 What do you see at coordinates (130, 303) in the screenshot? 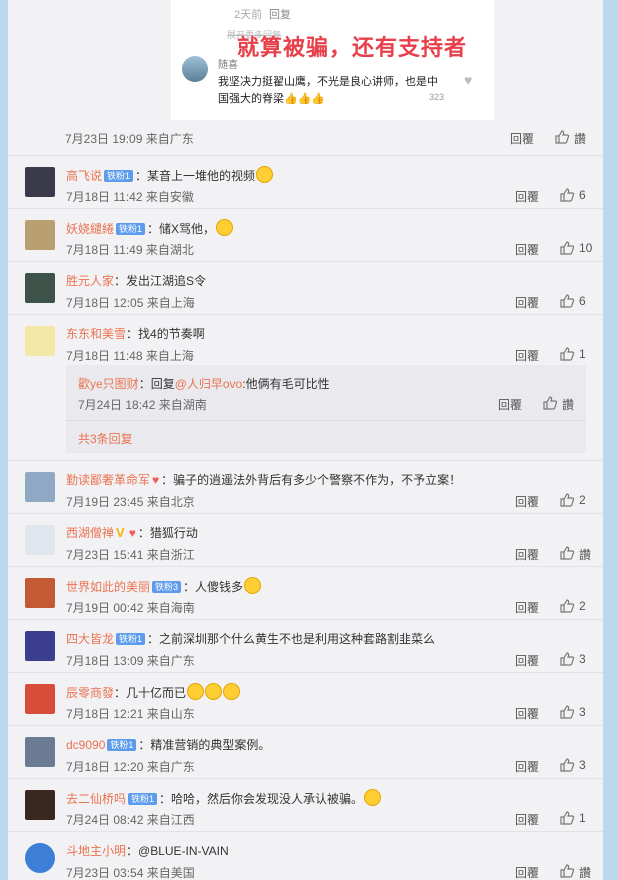
I see `comment-meta: 7月18日 12:05 来自上海` at bounding box center [130, 303].